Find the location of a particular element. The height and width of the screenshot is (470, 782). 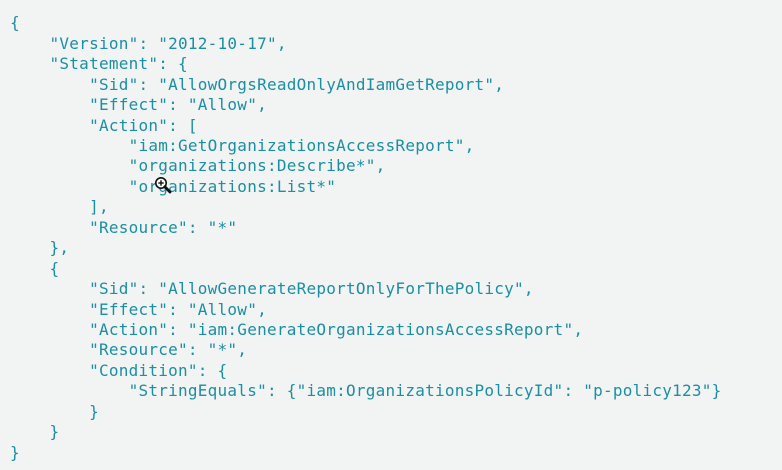

code-line-9: "organizations:List*" is located at coordinates (173, 186).